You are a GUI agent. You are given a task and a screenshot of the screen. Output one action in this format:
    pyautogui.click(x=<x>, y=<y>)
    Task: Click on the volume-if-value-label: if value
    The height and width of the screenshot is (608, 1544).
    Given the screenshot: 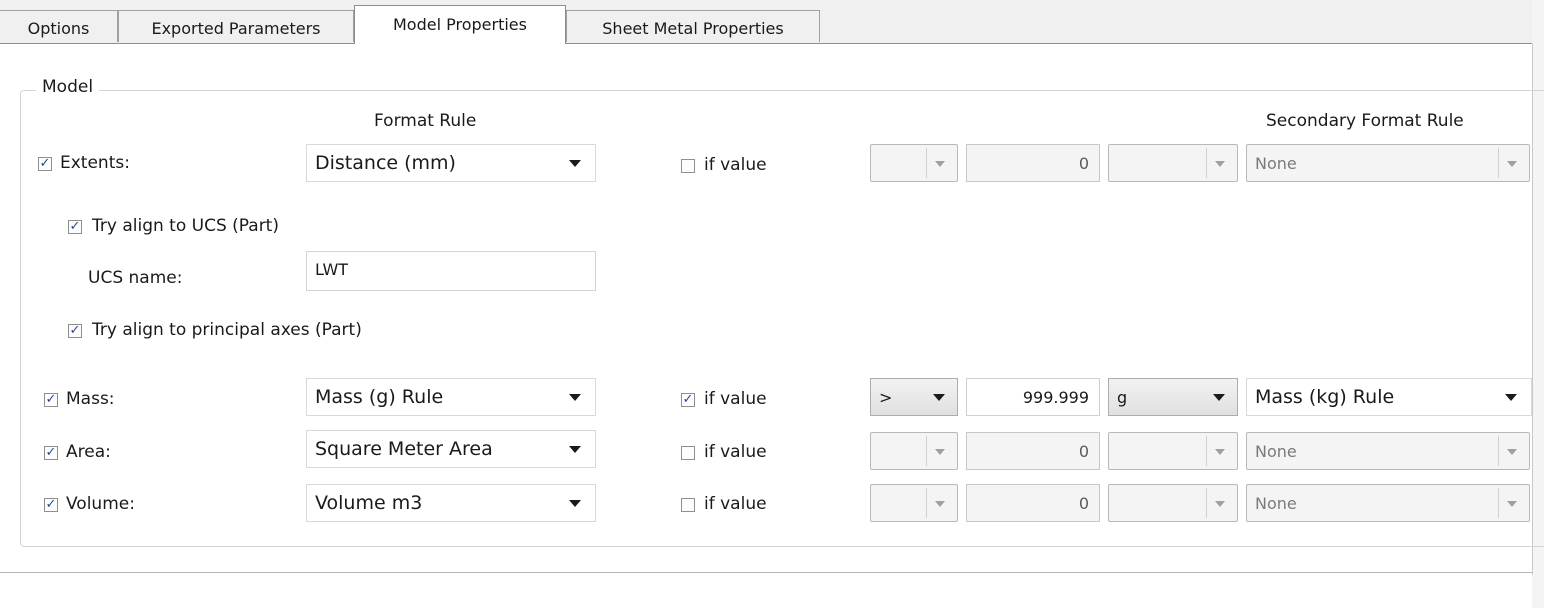 What is the action you would take?
    pyautogui.click(x=735, y=504)
    